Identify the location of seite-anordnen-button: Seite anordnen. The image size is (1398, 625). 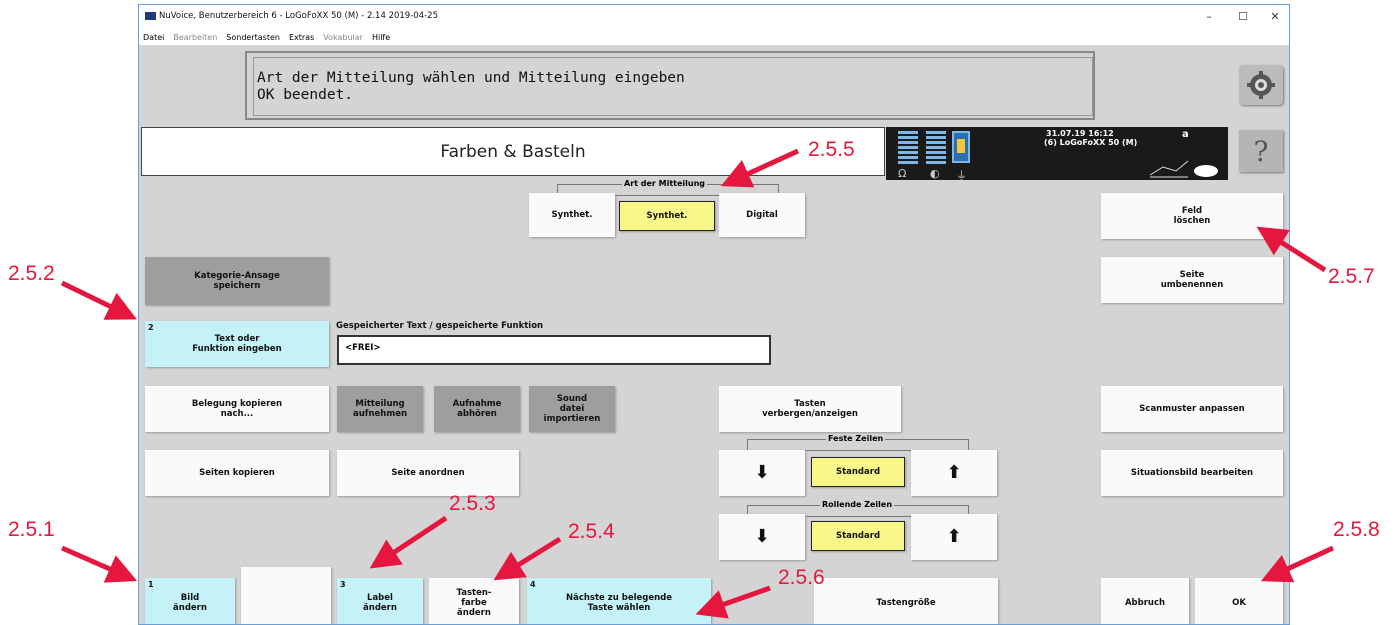
(428, 473).